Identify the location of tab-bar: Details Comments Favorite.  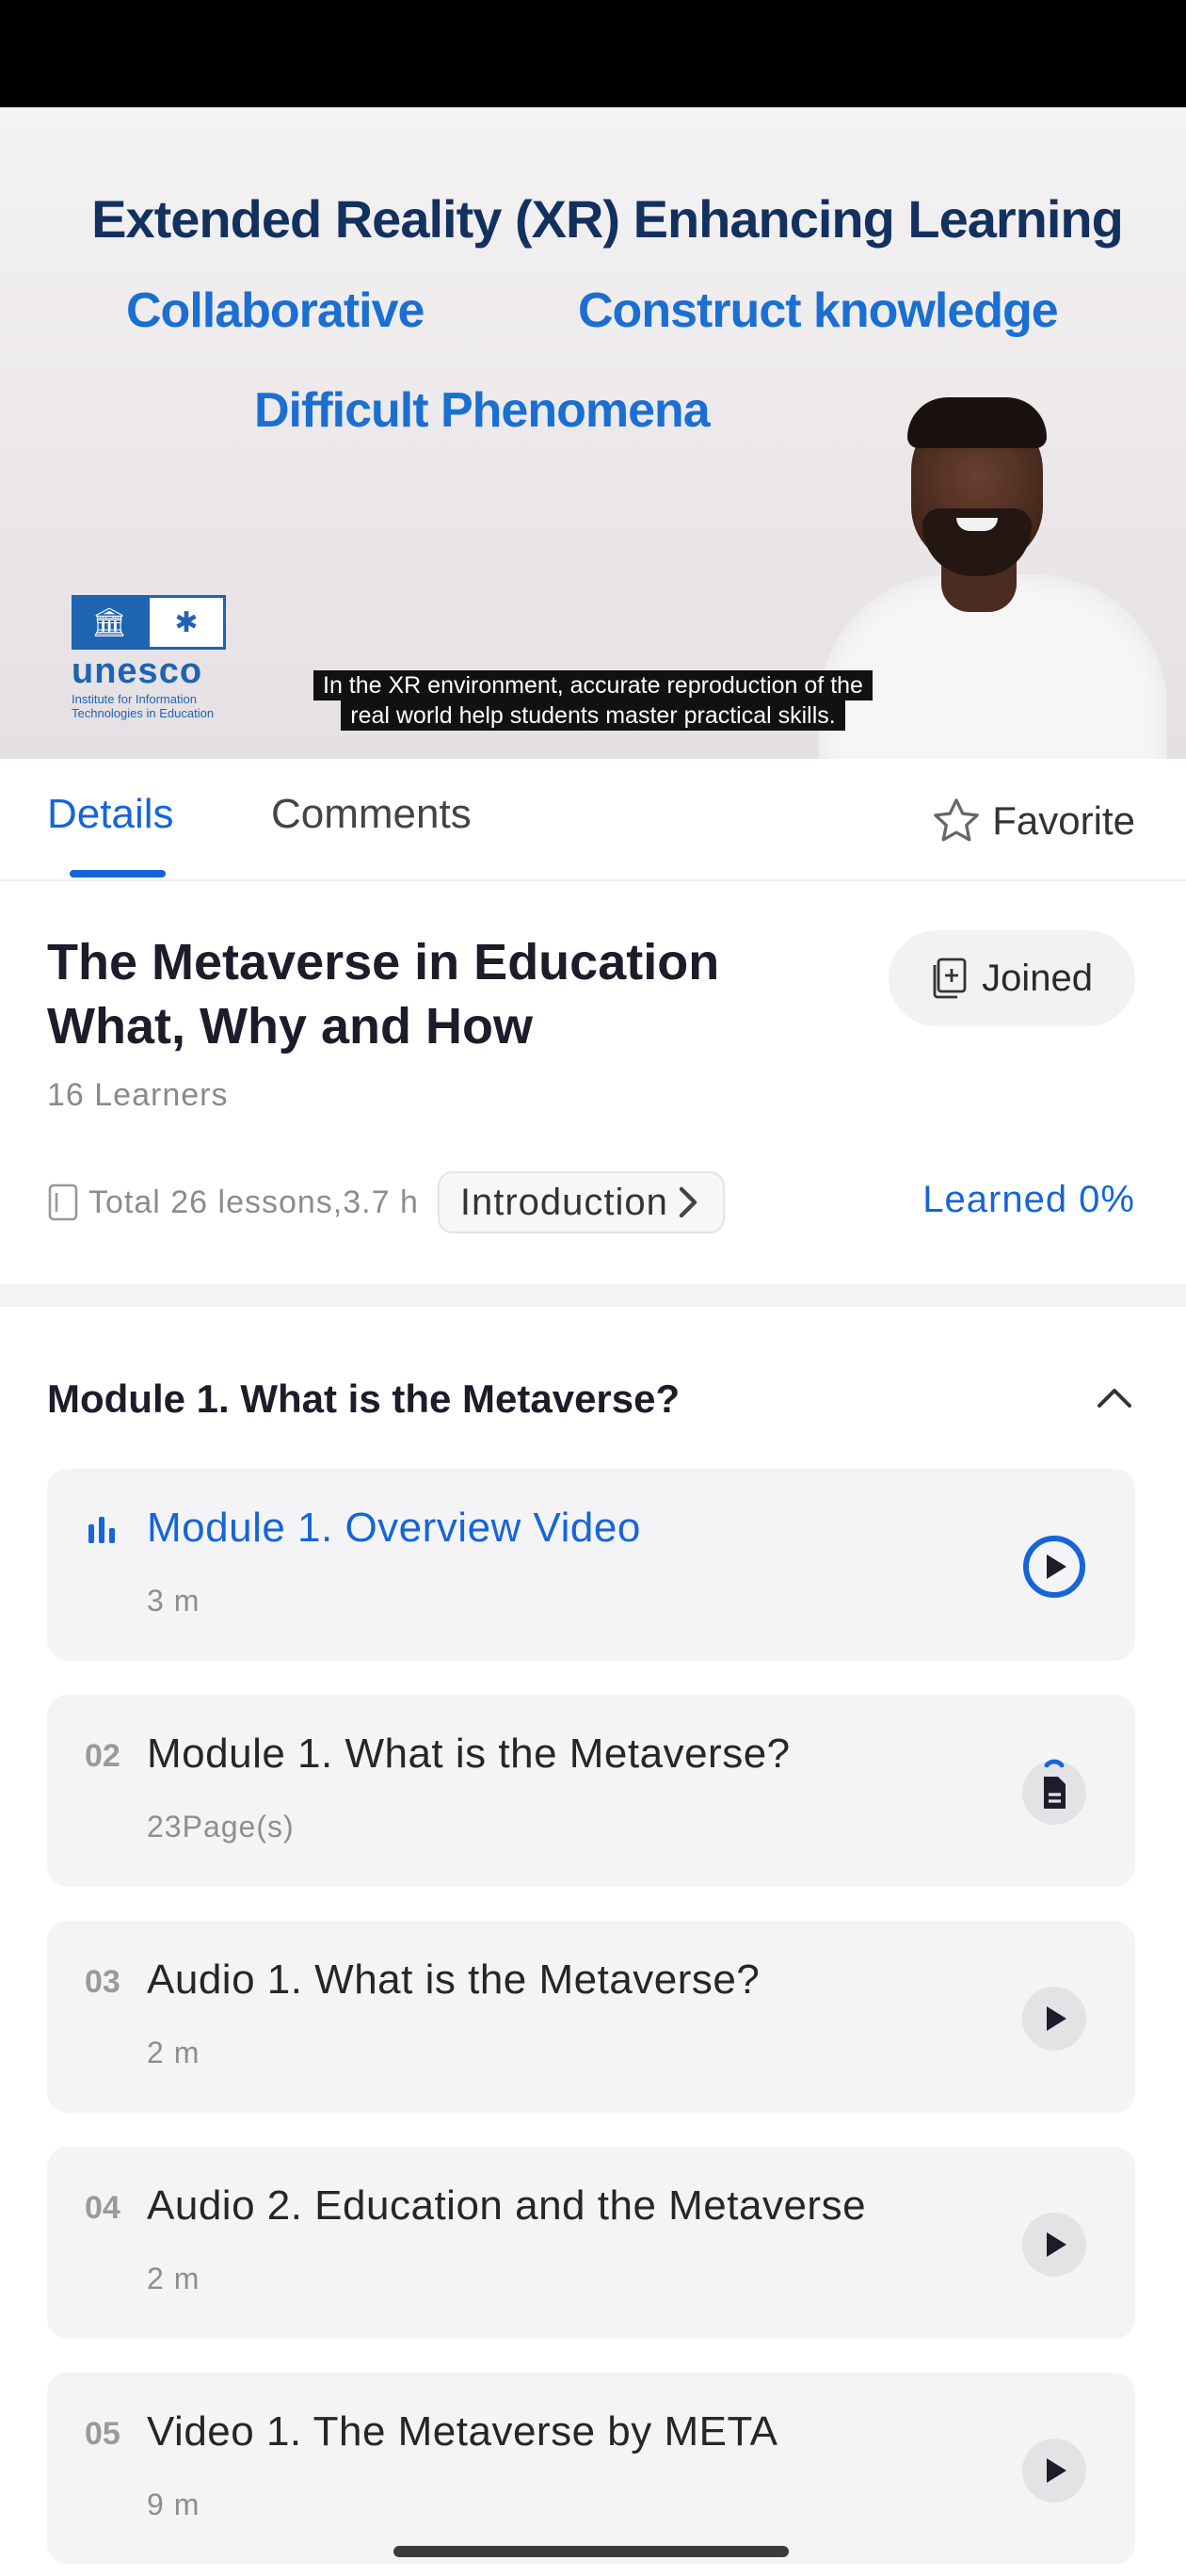
(593, 820).